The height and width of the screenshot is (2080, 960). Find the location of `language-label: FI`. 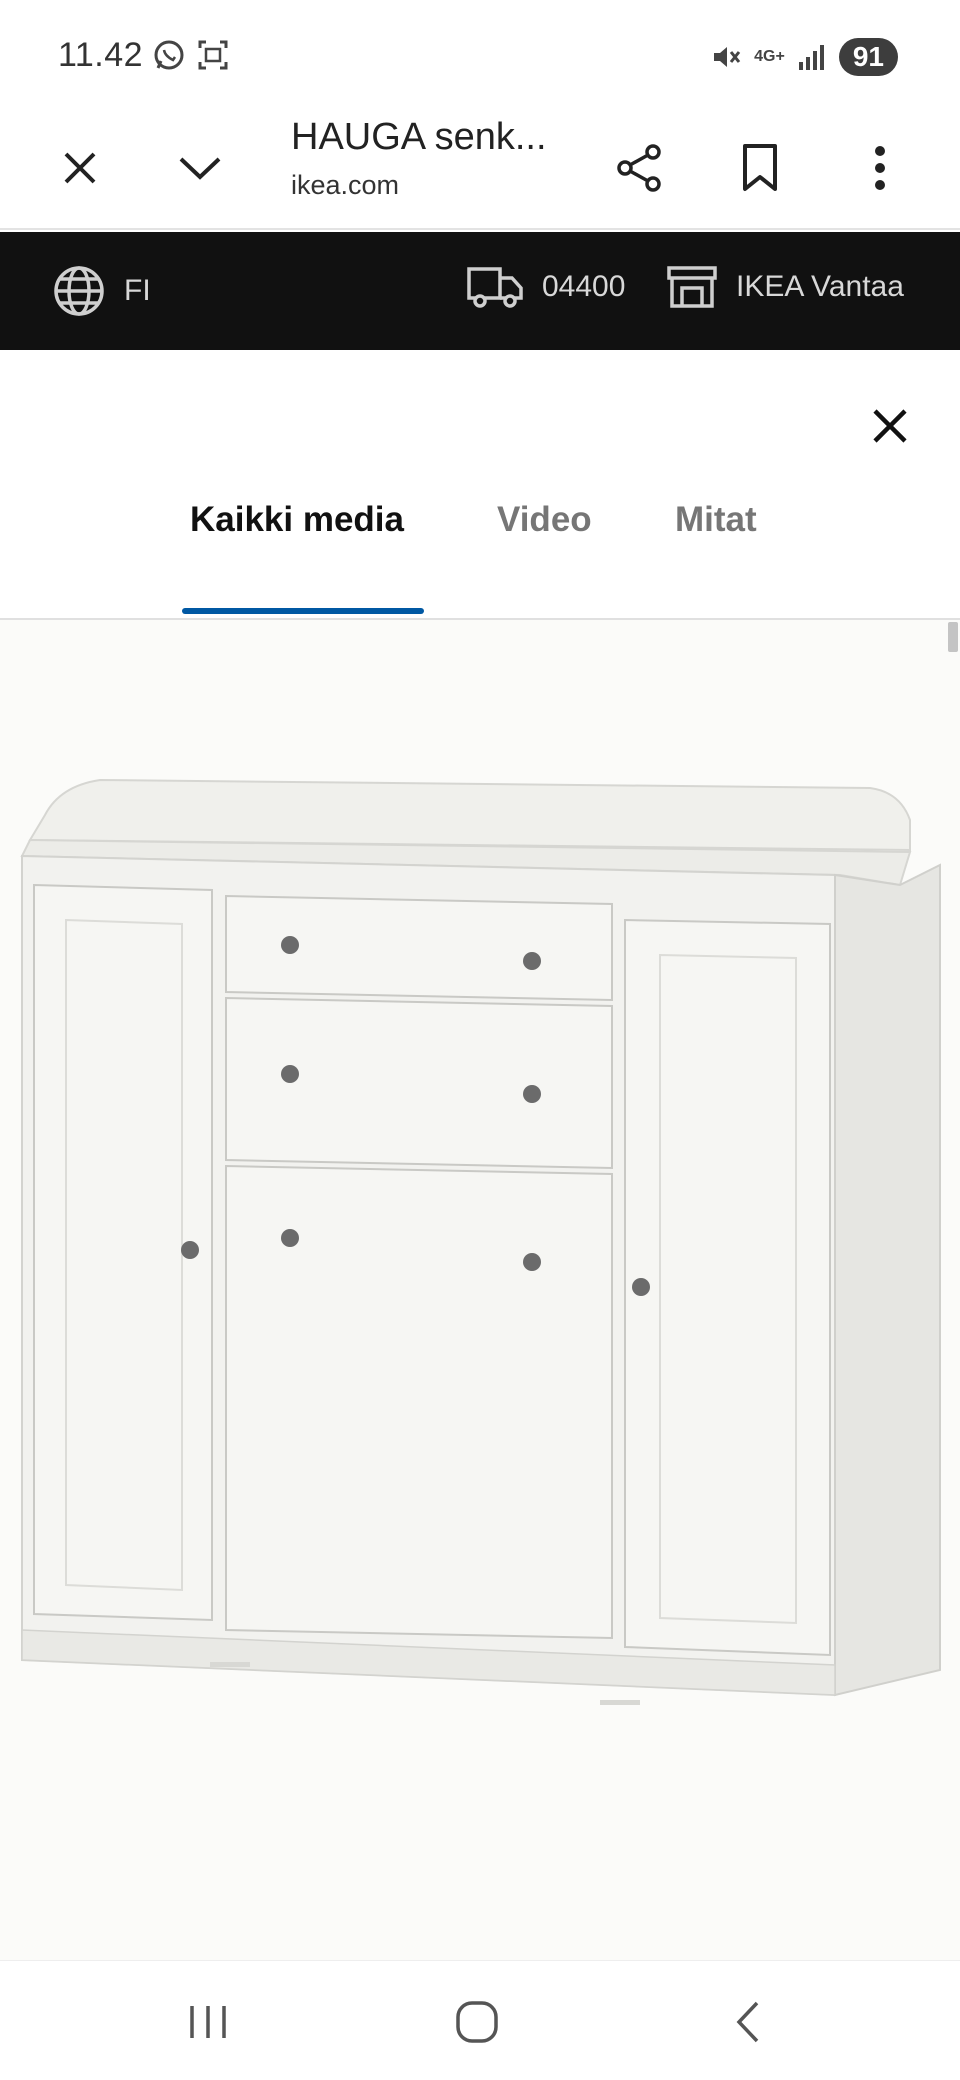

language-label: FI is located at coordinates (137, 290).